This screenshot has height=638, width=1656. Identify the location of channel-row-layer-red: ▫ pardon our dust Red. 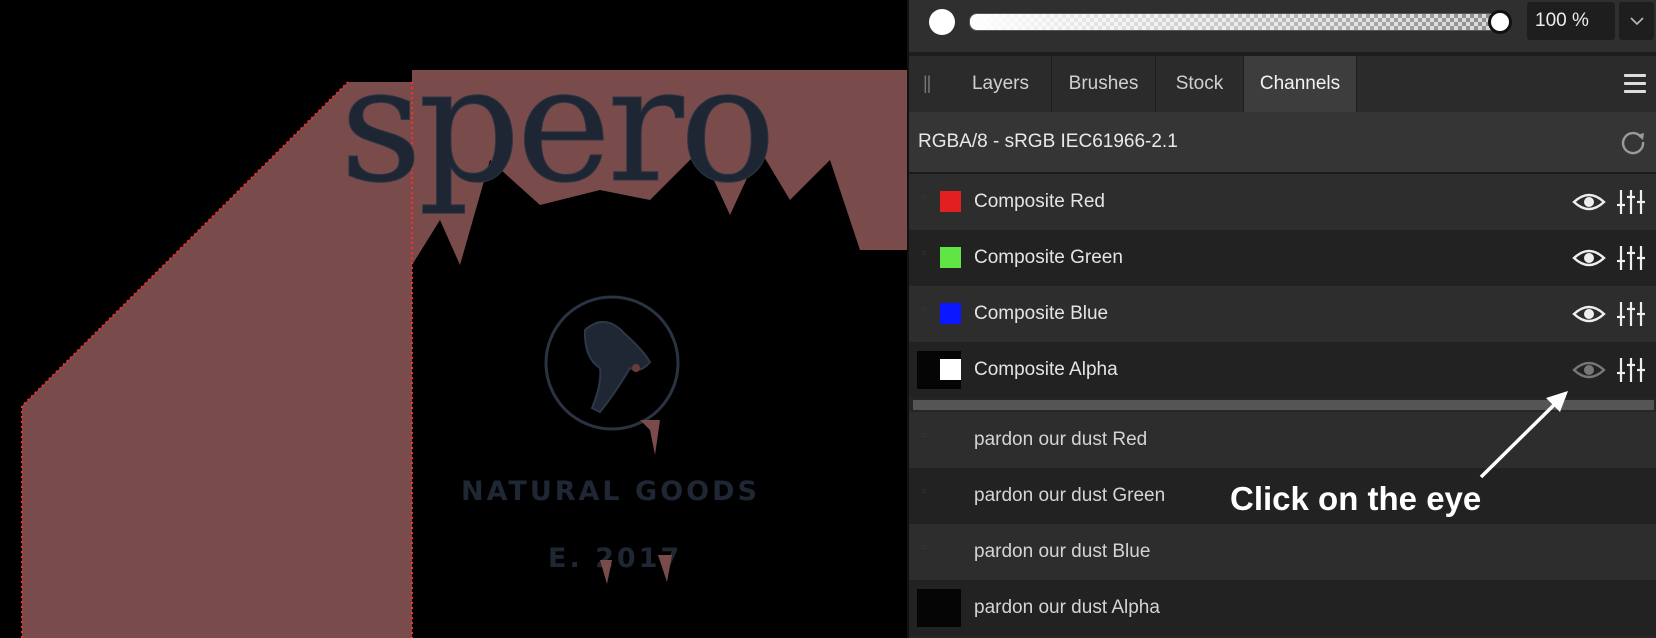
(1282, 440).